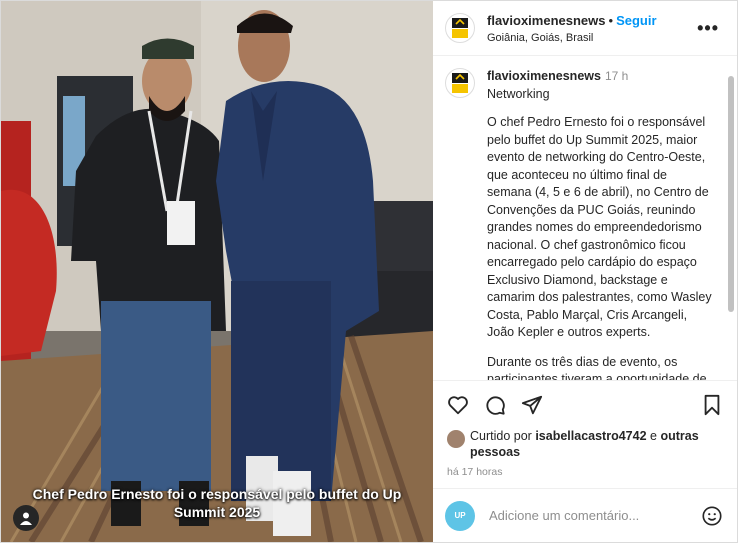  I want to click on emoji-button, so click(712, 516).